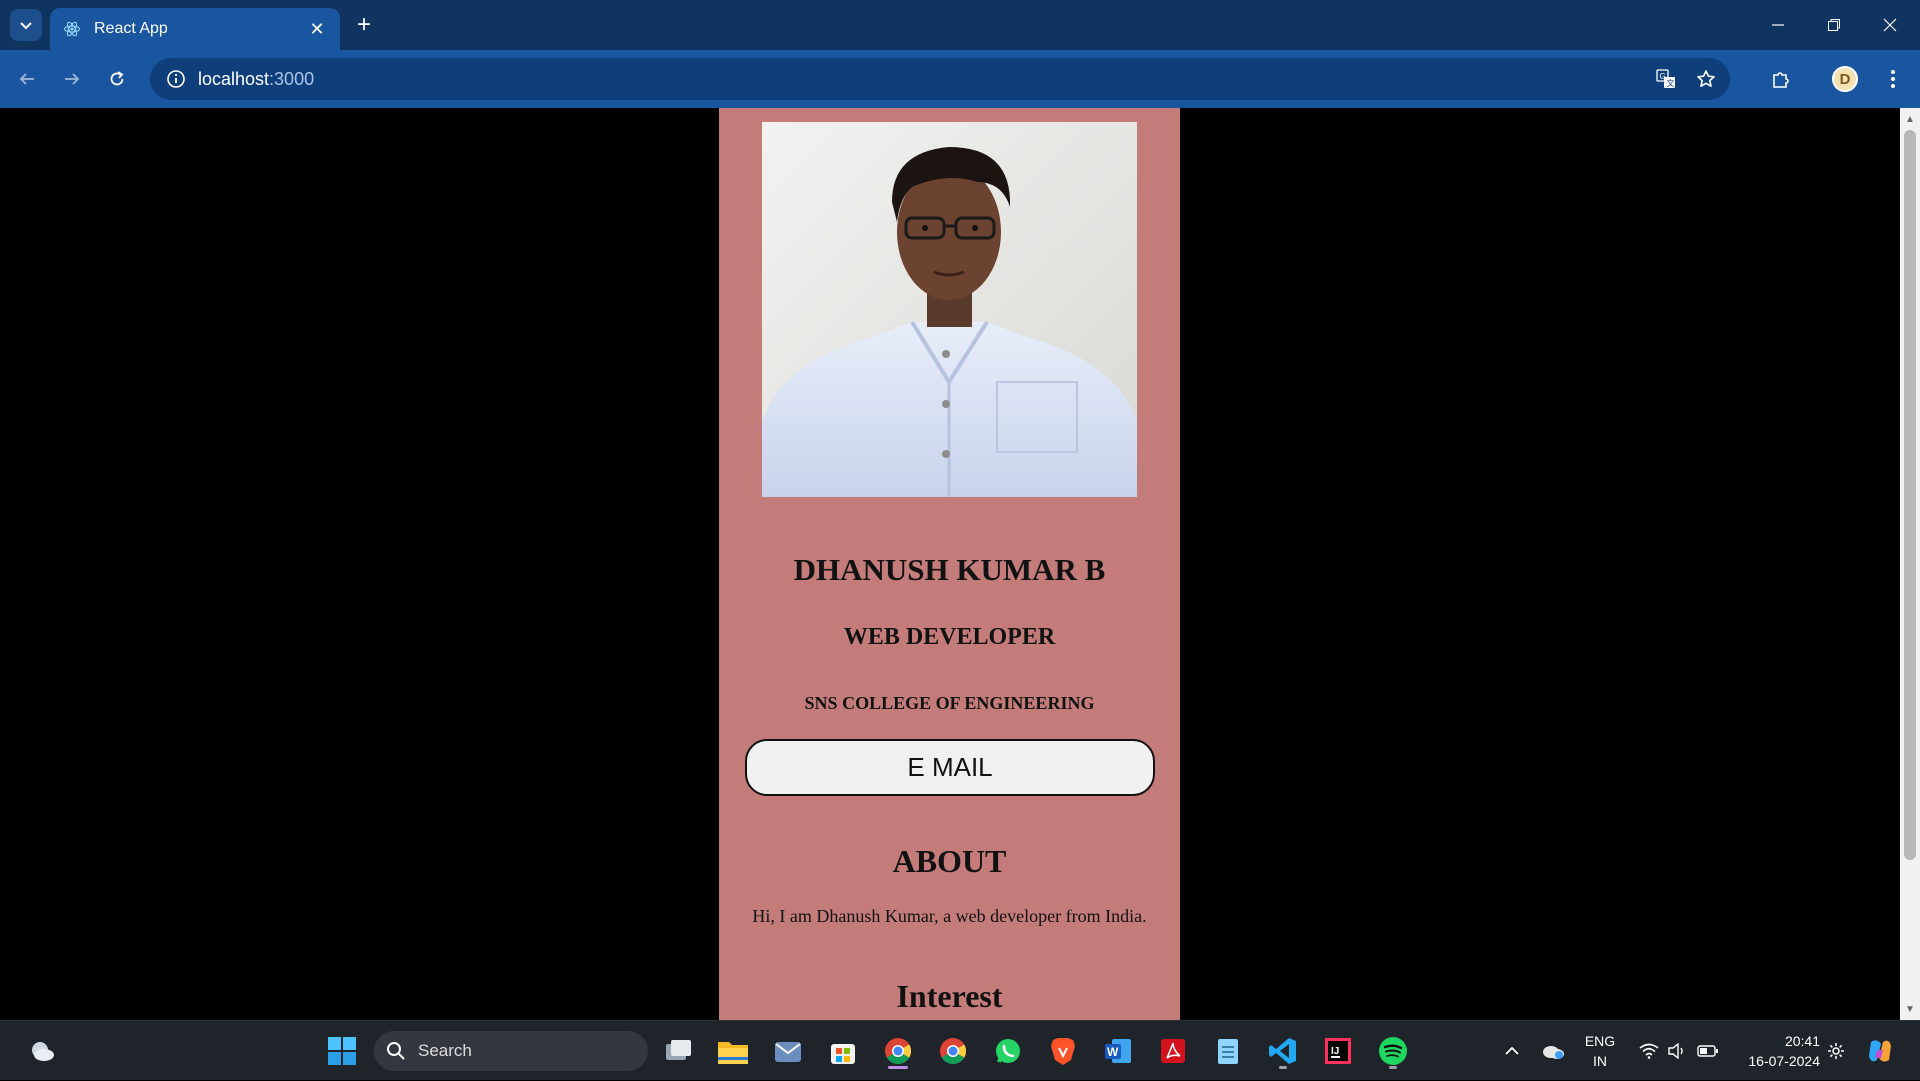 This screenshot has width=1920, height=1081. Describe the element at coordinates (940, 79) in the screenshot. I see `address-bar: localhost:3000 G文` at that location.